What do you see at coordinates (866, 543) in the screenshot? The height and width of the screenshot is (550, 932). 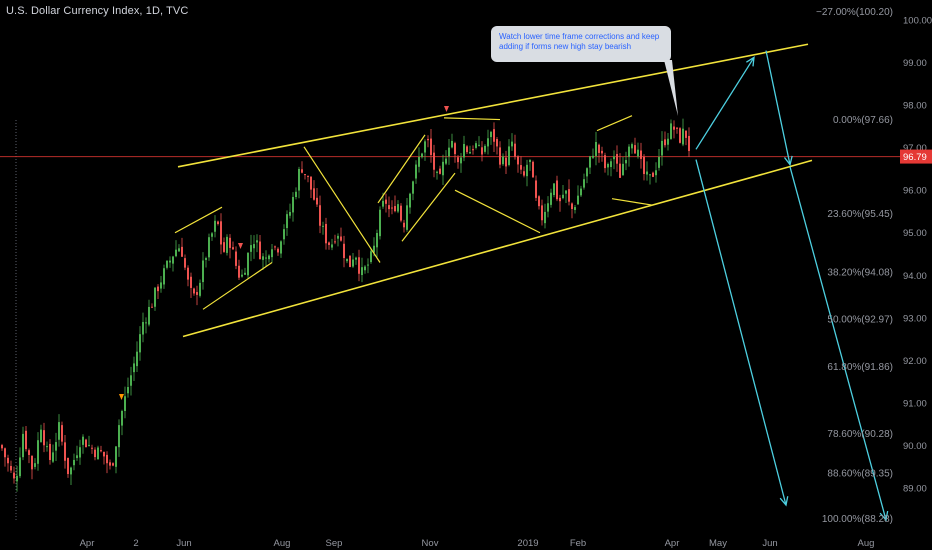 I see `time-tick-label: Aug` at bounding box center [866, 543].